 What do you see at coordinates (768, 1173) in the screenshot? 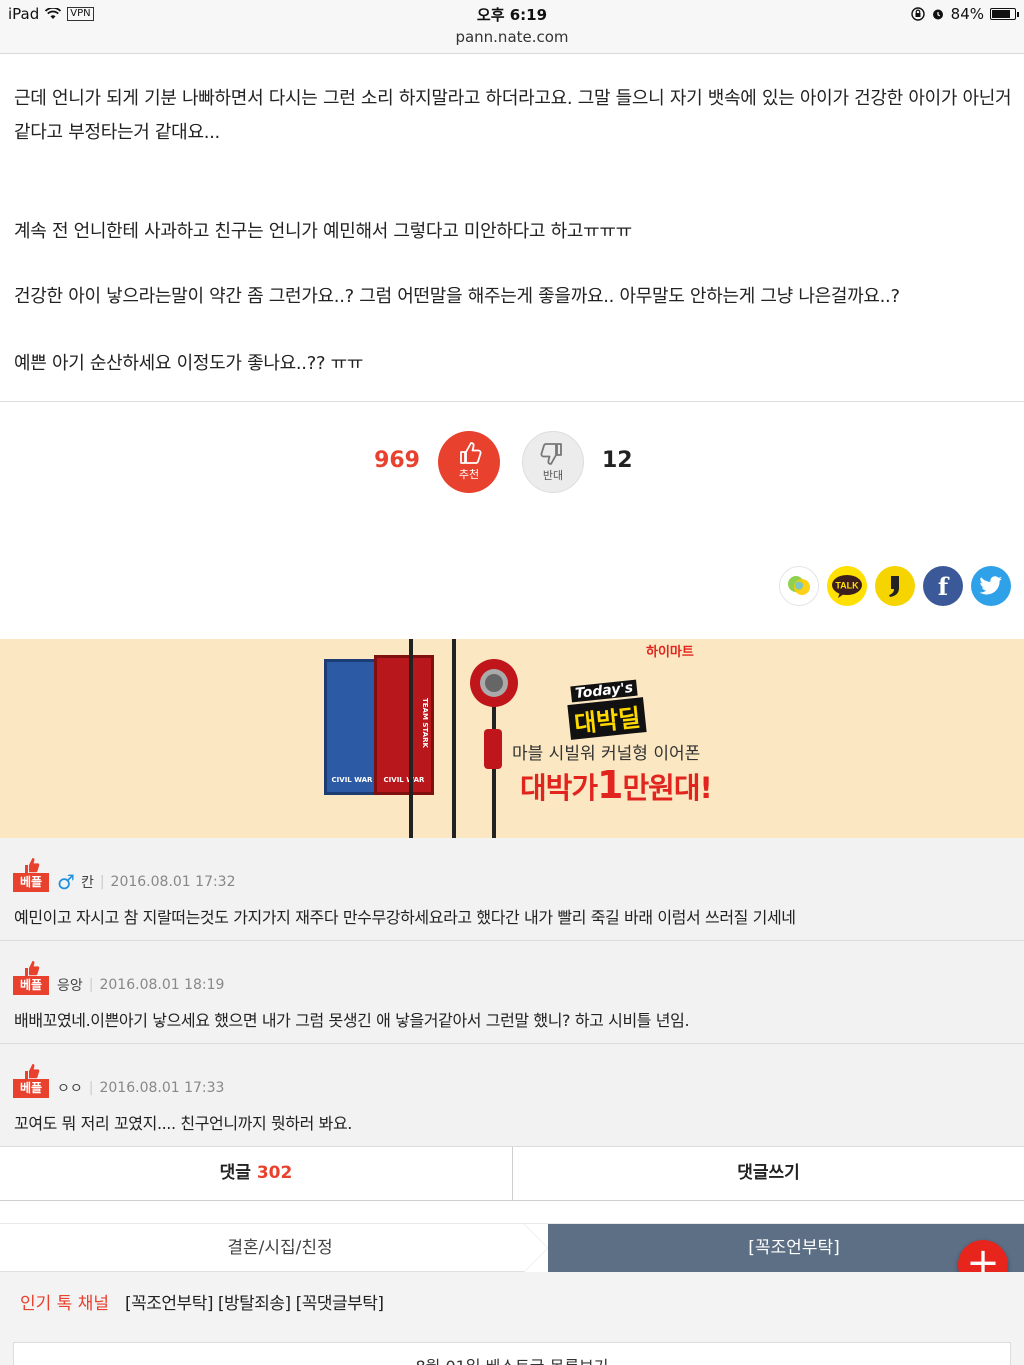
I see `write-comment-button: 댓글쓰기` at bounding box center [768, 1173].